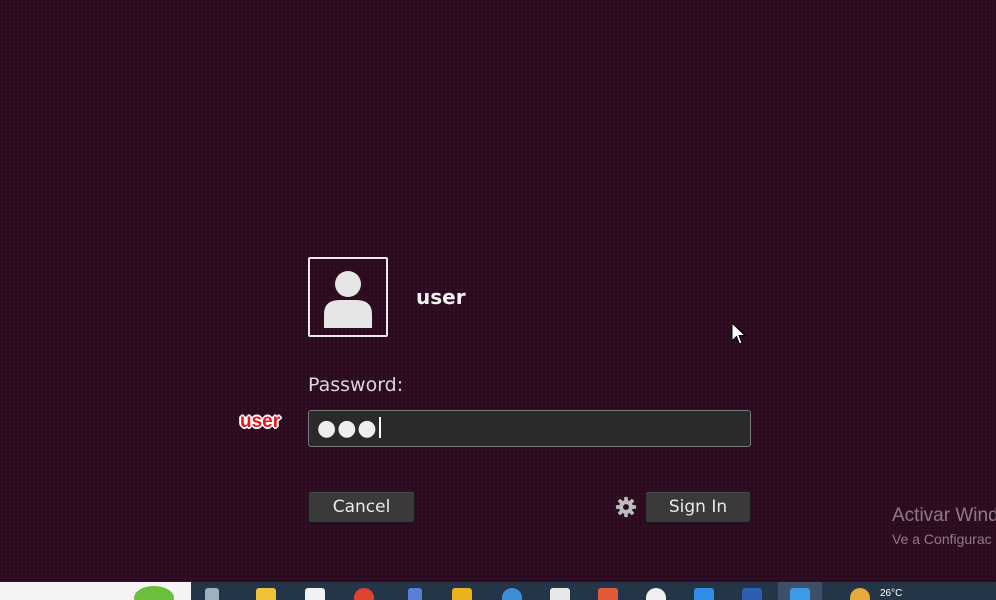 This screenshot has height=600, width=996. I want to click on username-label: user, so click(441, 297).